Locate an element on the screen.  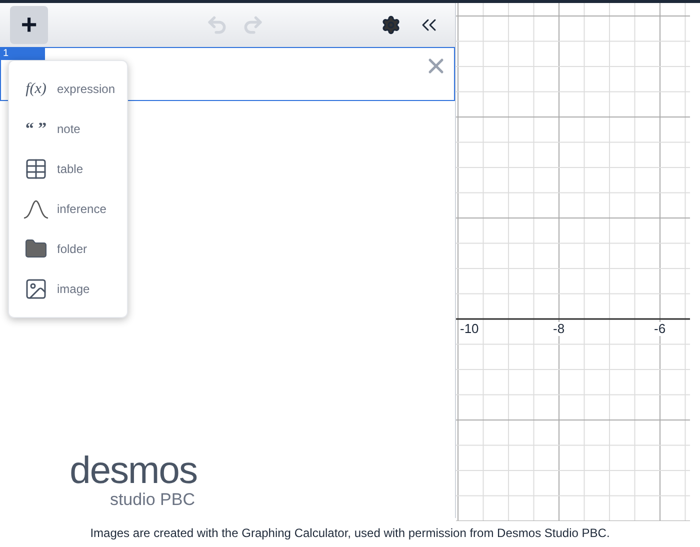
function-icon: f(x) is located at coordinates (36, 89).